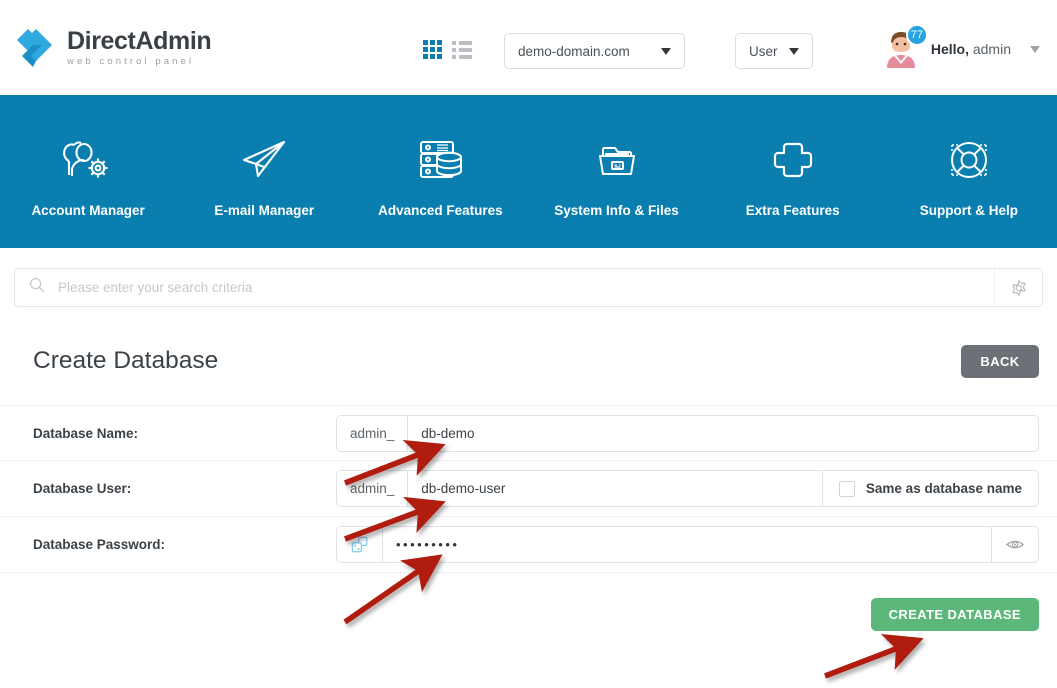 The image size is (1057, 688). I want to click on nav-item-email-manager: E-mail Manager, so click(264, 174).